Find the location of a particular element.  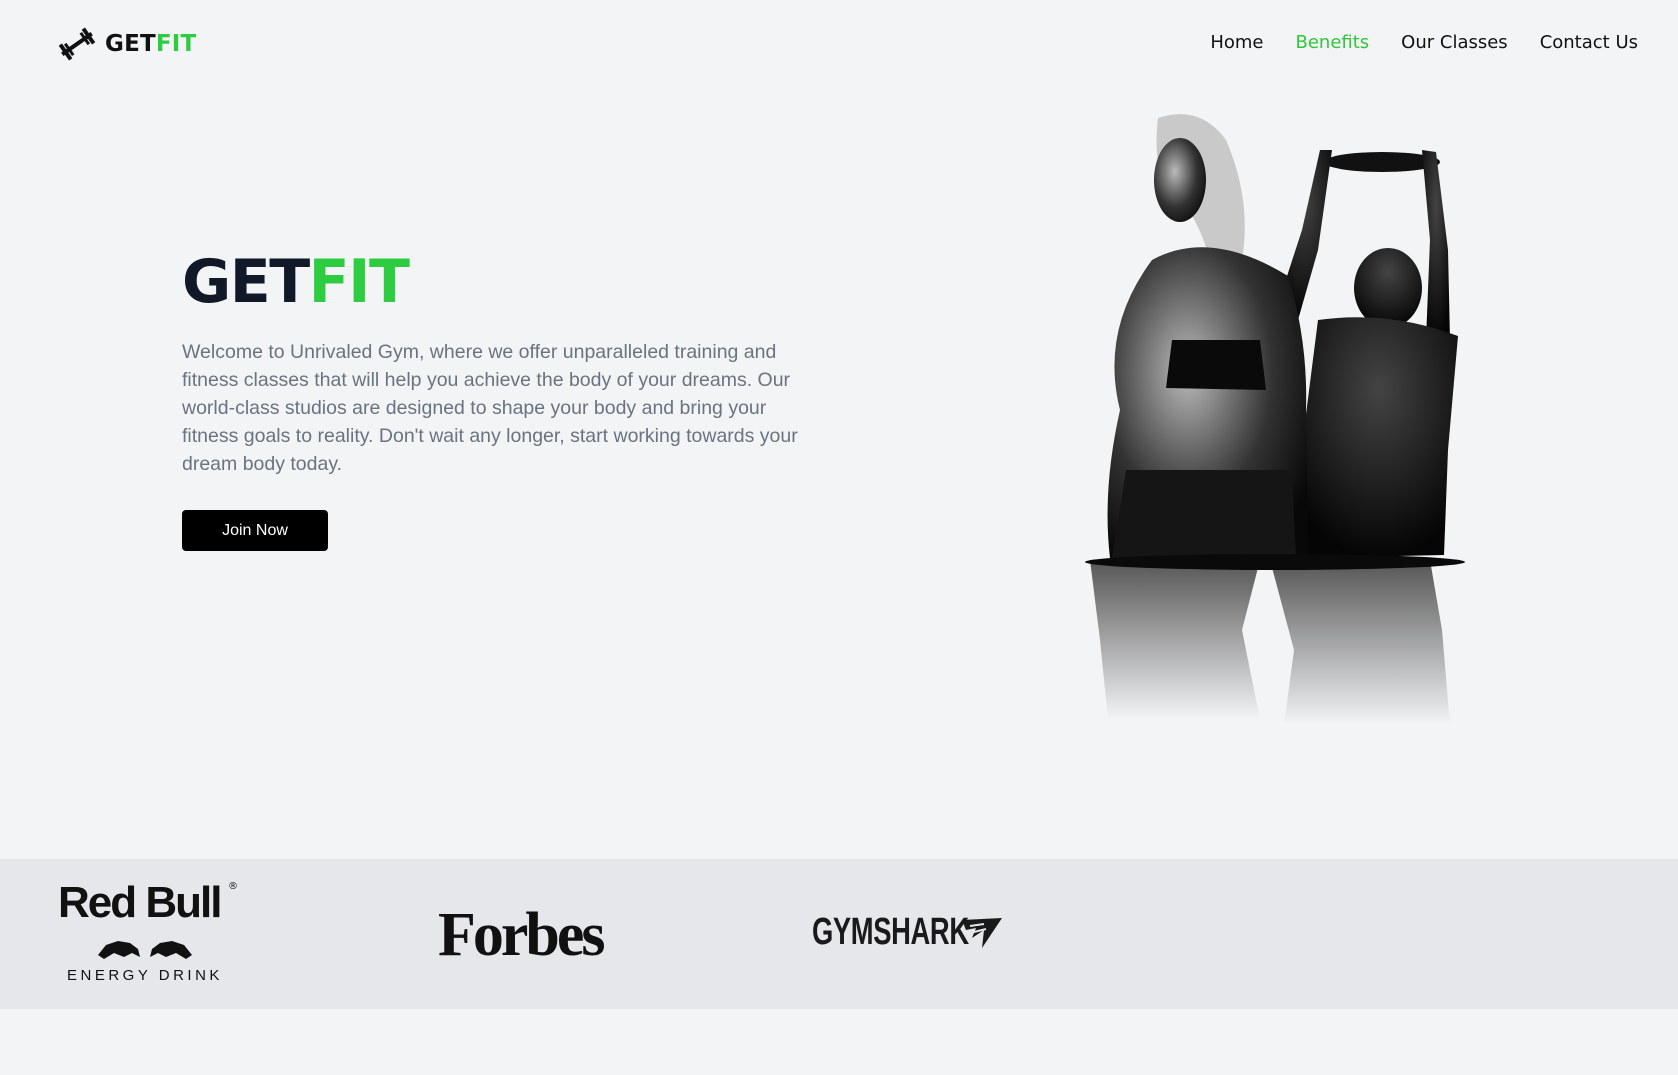

nav-link-contact-us: Contact Us is located at coordinates (1589, 42).